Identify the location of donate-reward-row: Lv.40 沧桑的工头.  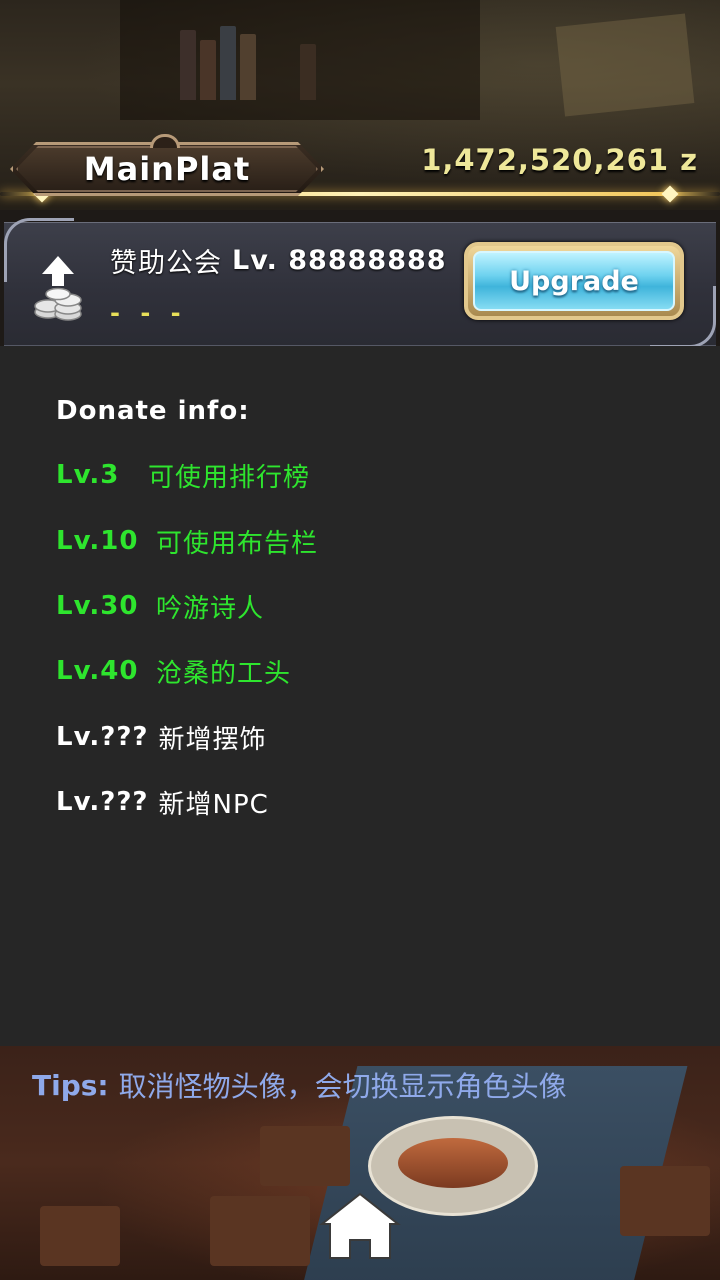
(173, 671).